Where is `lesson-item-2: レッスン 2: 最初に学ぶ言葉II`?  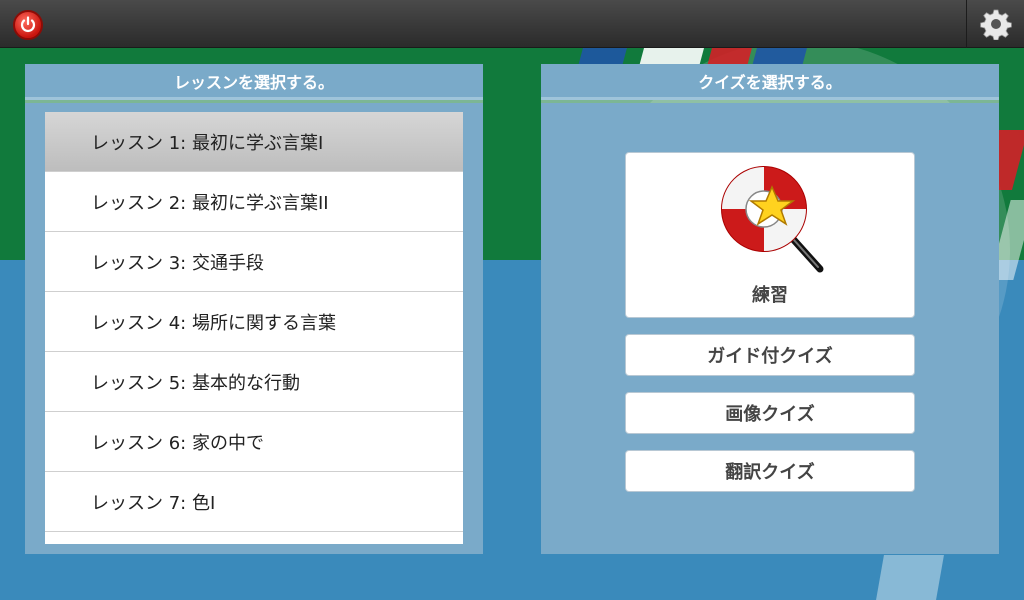
lesson-item-2: レッスン 2: 最初に学ぶ言葉II is located at coordinates (254, 202).